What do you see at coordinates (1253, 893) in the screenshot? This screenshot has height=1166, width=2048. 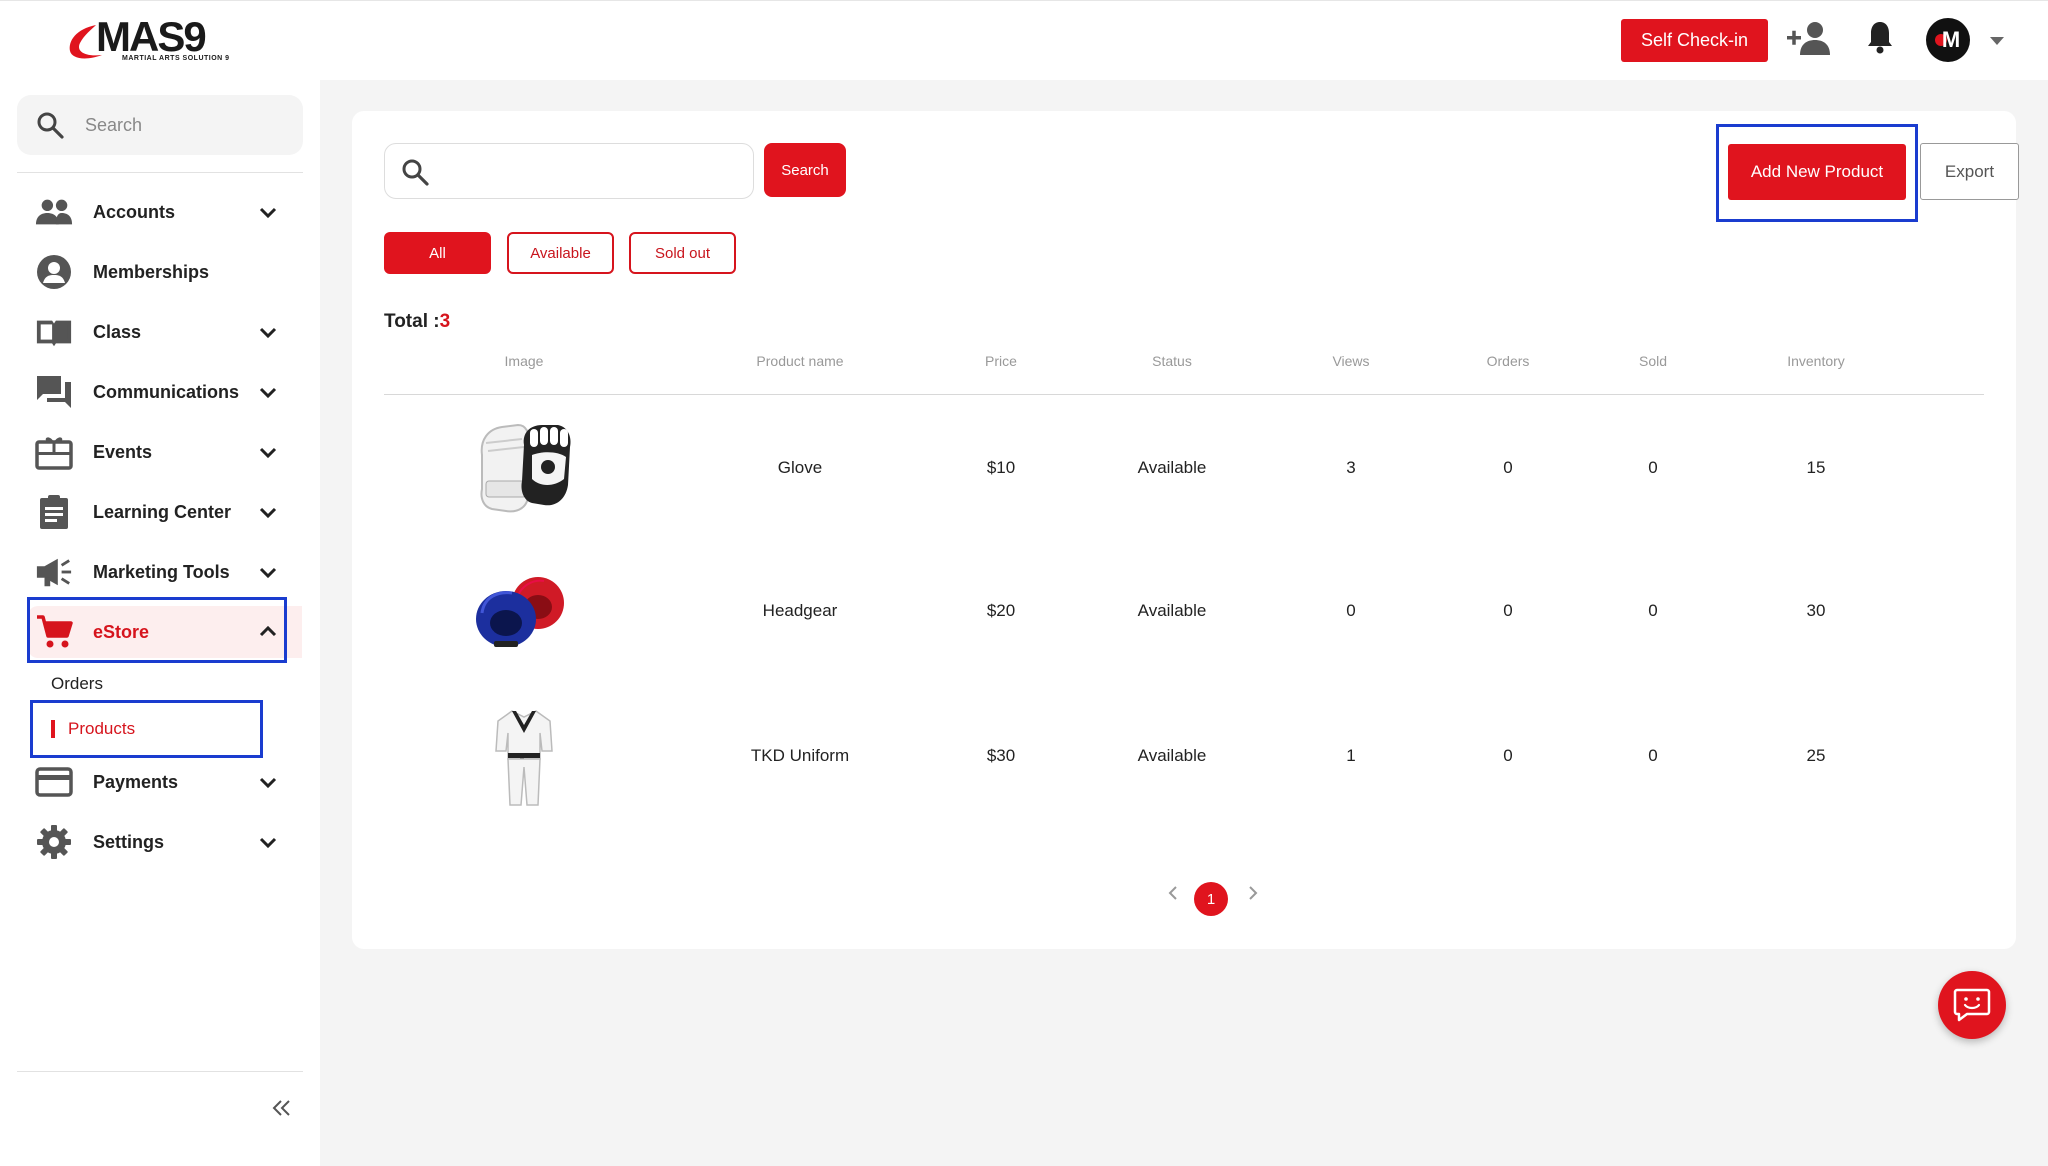 I see `next-page-icon` at bounding box center [1253, 893].